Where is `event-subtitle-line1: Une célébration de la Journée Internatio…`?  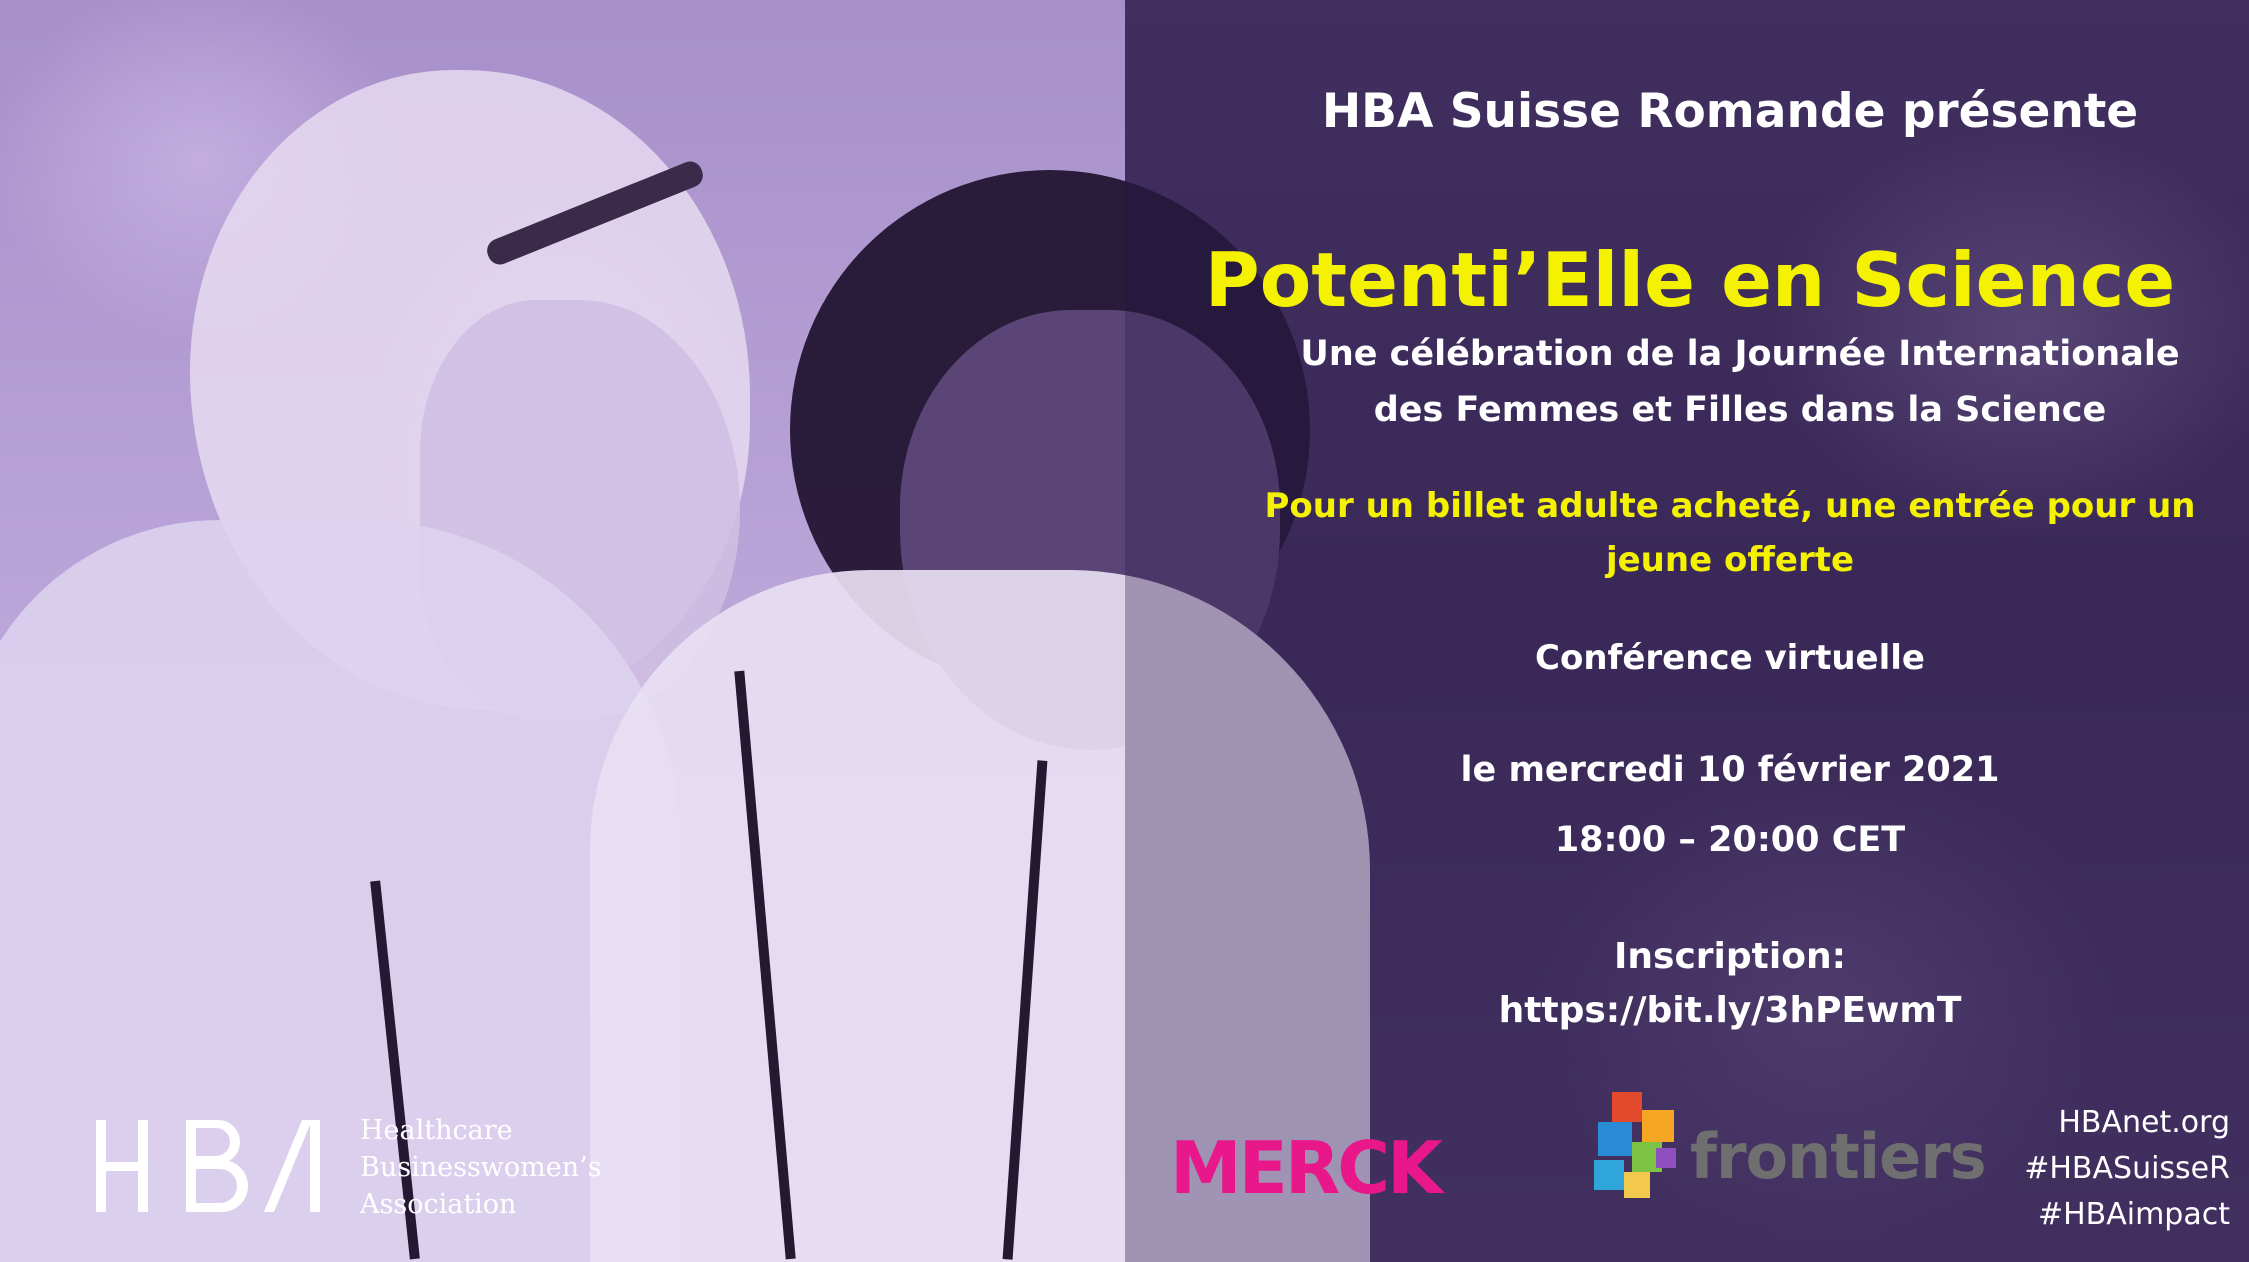 event-subtitle-line1: Une célébration de la Journée Internatio… is located at coordinates (1740, 354).